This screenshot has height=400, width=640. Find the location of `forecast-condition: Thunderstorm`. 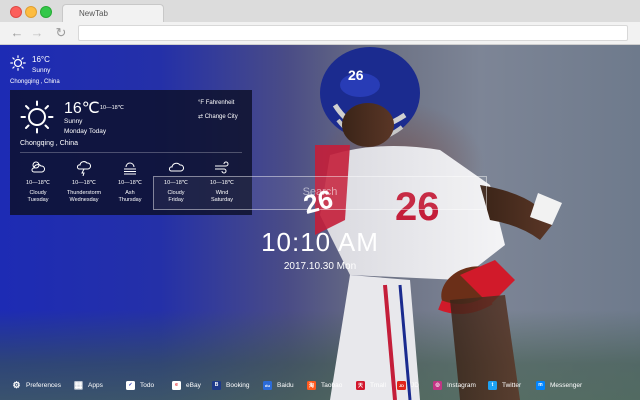

forecast-condition: Thunderstorm is located at coordinates (84, 193).